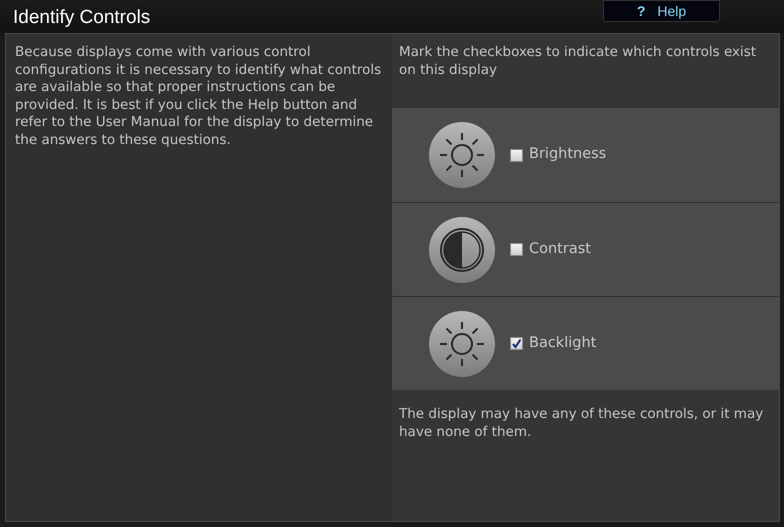 The height and width of the screenshot is (527, 784). I want to click on contrast-icon, so click(462, 250).